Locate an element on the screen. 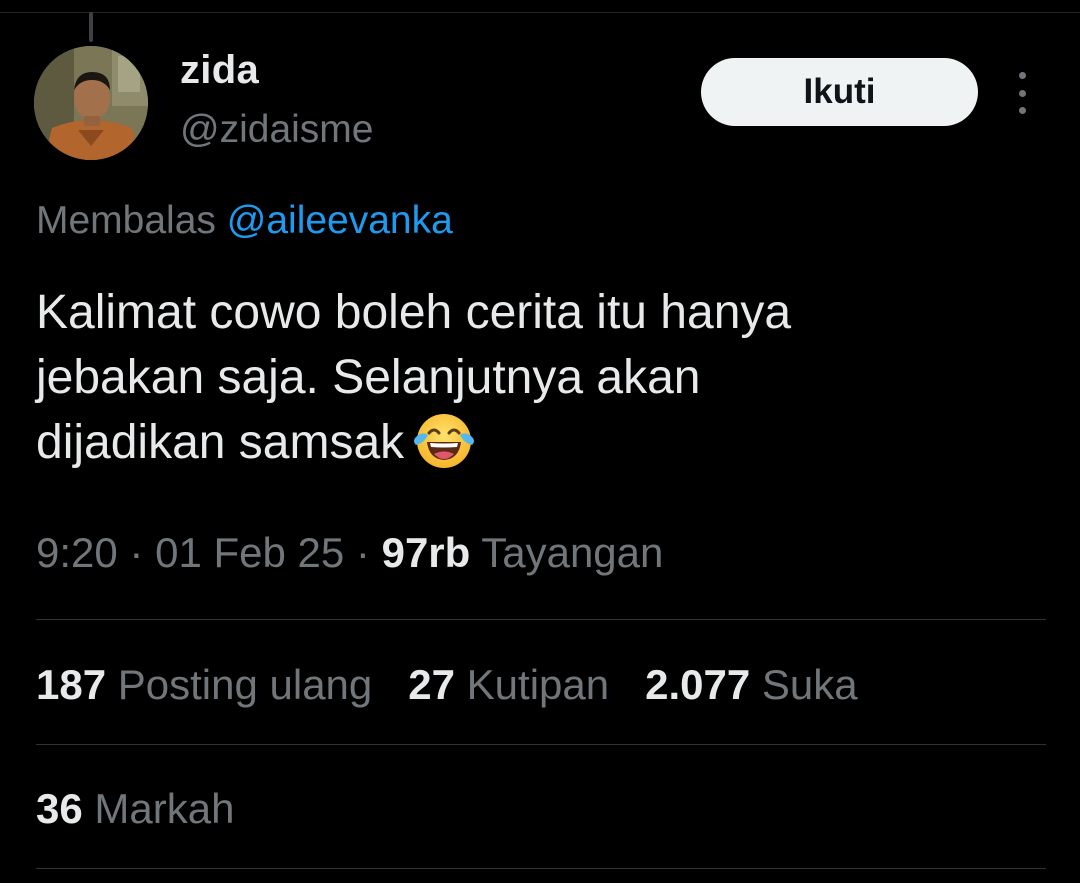 The width and height of the screenshot is (1080, 883). reply-mention-link: @aileevanka is located at coordinates (340, 220).